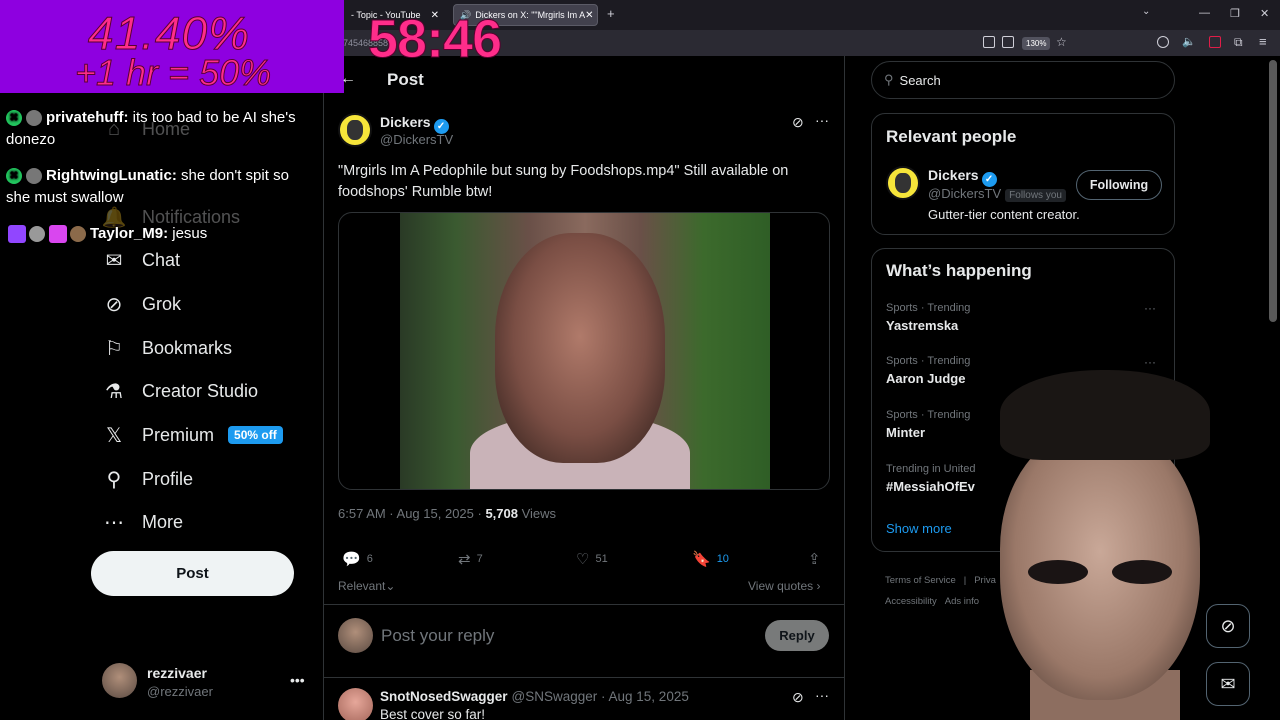  I want to click on author-name: Dickers ✓, so click(414, 124).